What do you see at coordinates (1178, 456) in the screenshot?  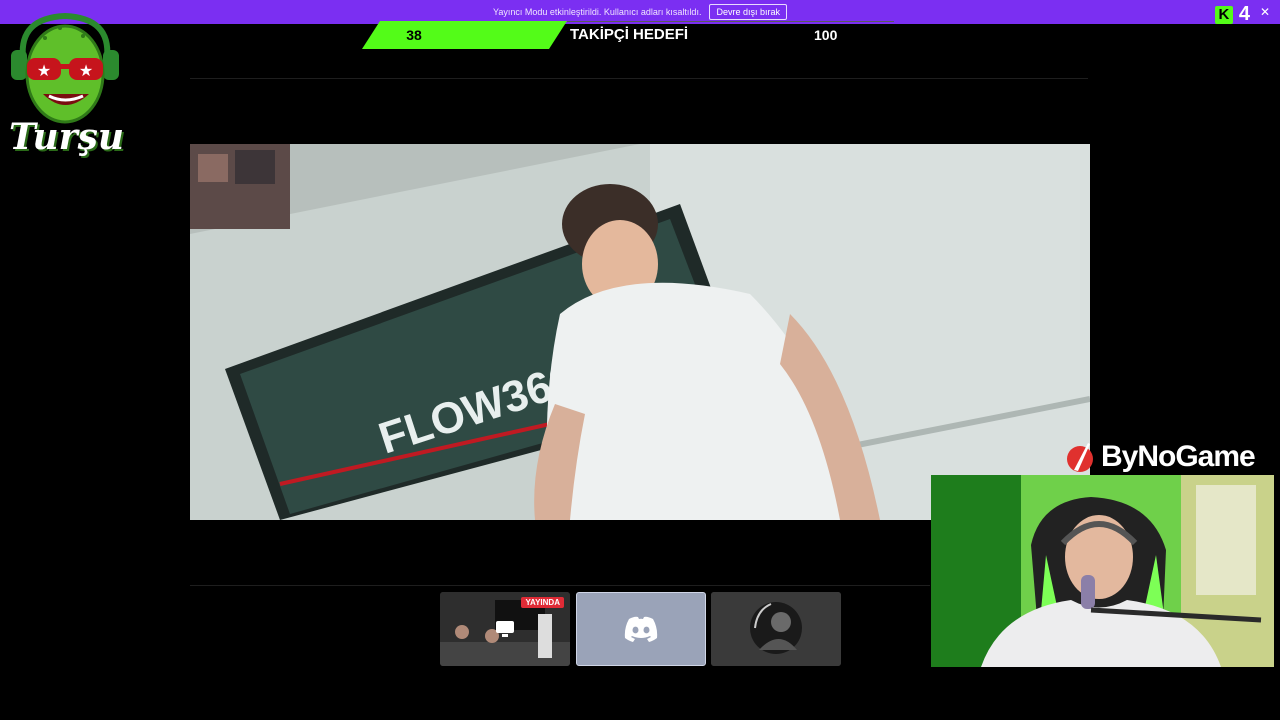 I see `sponsor-name: ByNoGame` at bounding box center [1178, 456].